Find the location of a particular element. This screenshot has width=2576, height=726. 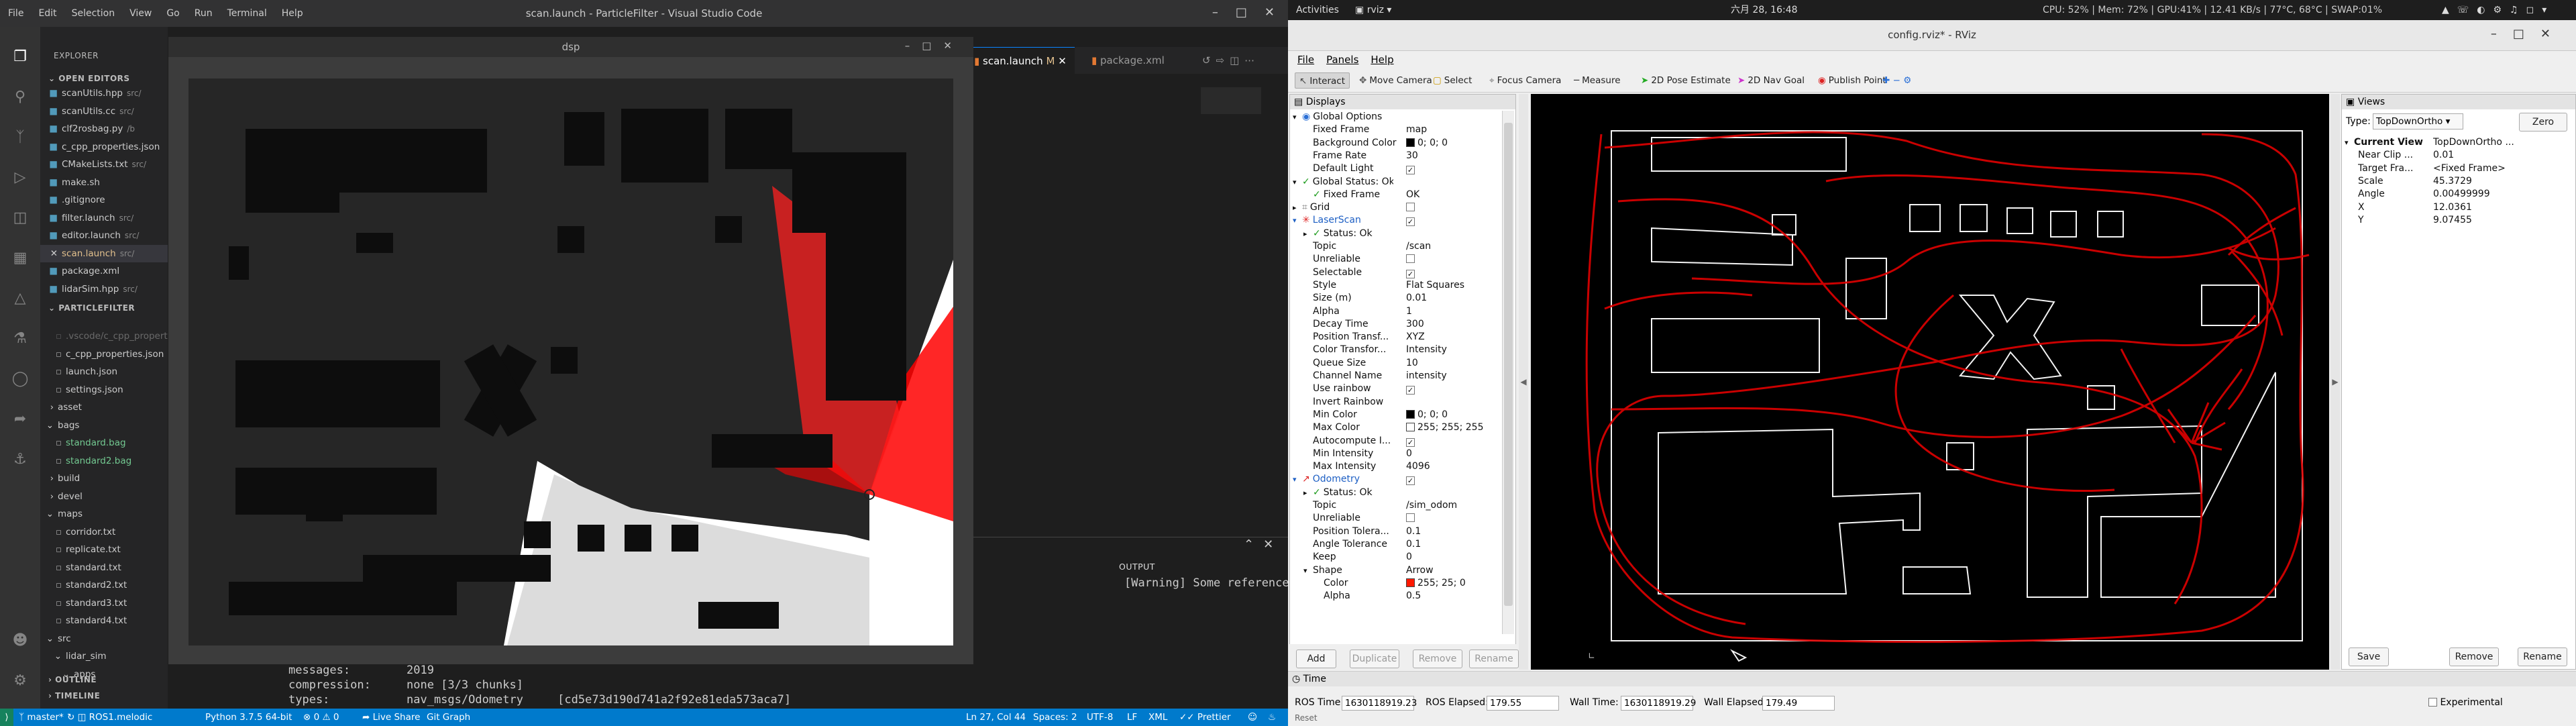

display-rename-button: Rename is located at coordinates (1494, 659).